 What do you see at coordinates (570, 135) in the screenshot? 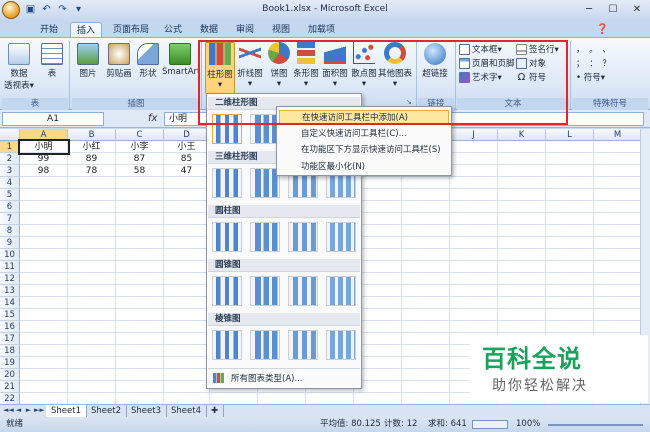
I see `column-header: L` at bounding box center [570, 135].